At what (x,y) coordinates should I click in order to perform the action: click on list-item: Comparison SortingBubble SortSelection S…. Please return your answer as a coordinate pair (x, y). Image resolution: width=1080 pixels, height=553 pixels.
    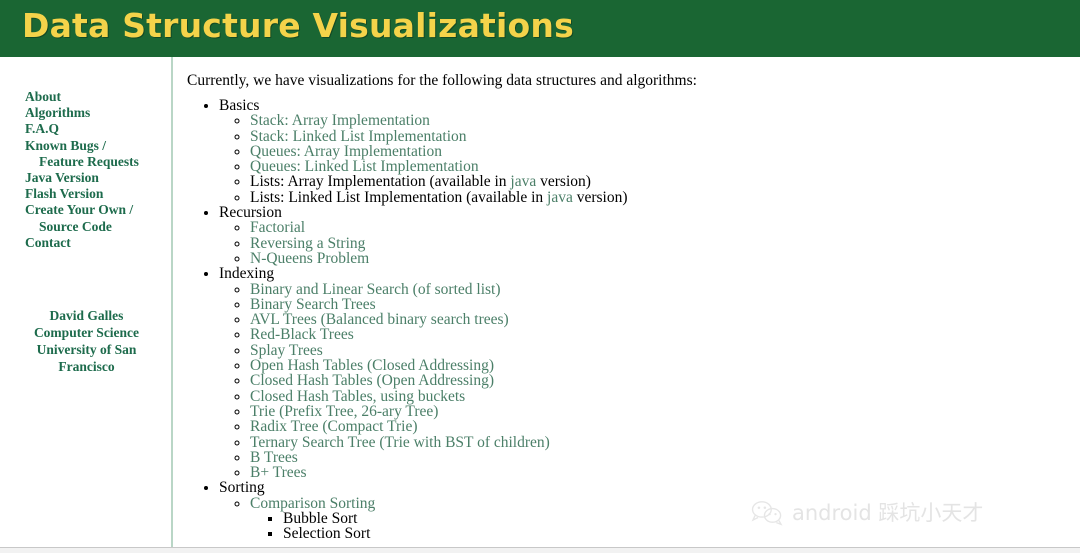
    Looking at the image, I should click on (439, 518).